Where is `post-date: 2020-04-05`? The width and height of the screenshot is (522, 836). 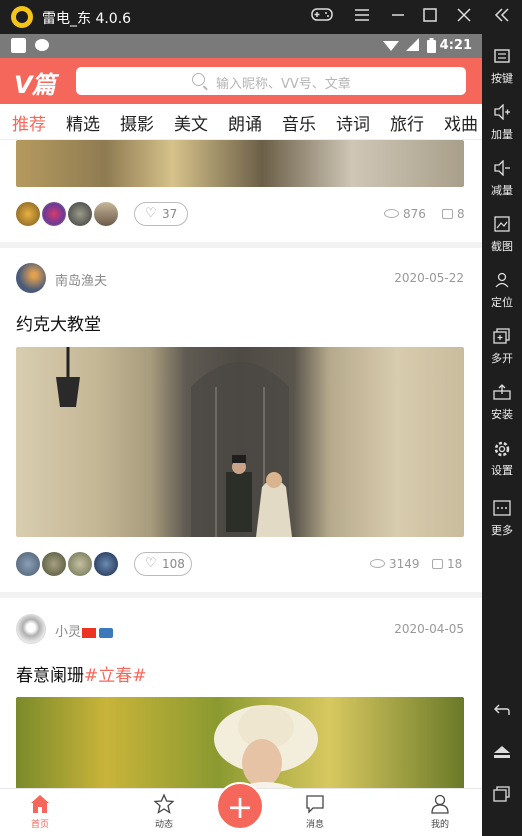 post-date: 2020-04-05 is located at coordinates (429, 629).